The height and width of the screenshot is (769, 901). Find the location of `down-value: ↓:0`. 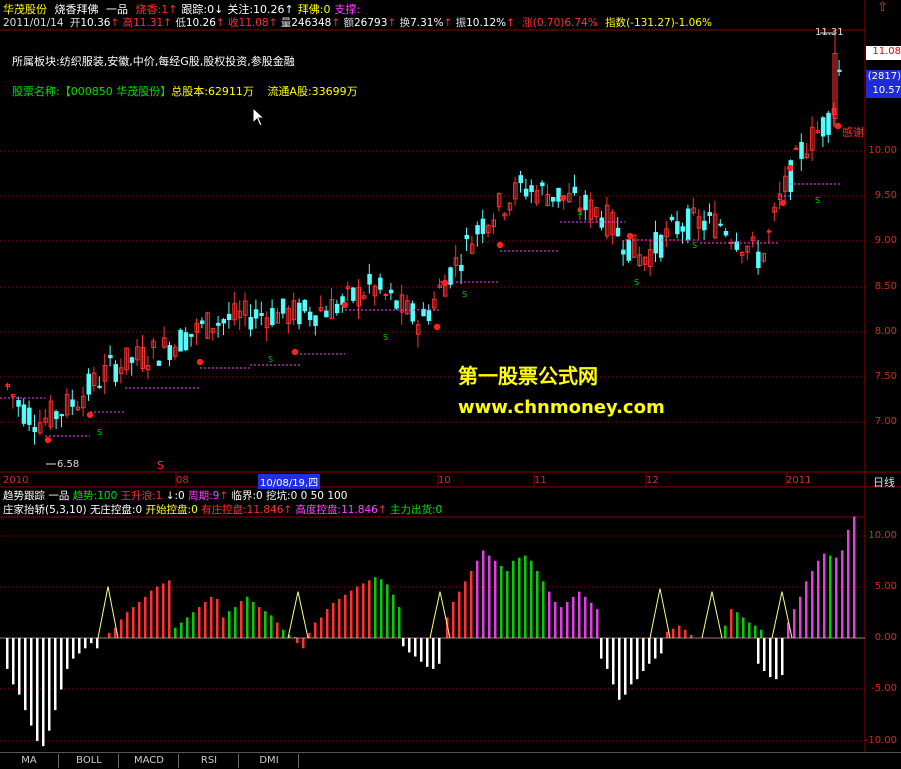

down-value: ↓:0 is located at coordinates (175, 496).